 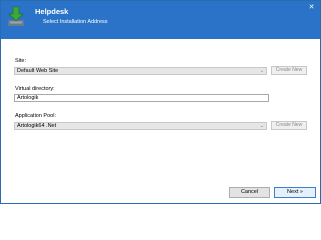 What do you see at coordinates (35, 89) in the screenshot?
I see `virtual-directory-label: Virtual directory:` at bounding box center [35, 89].